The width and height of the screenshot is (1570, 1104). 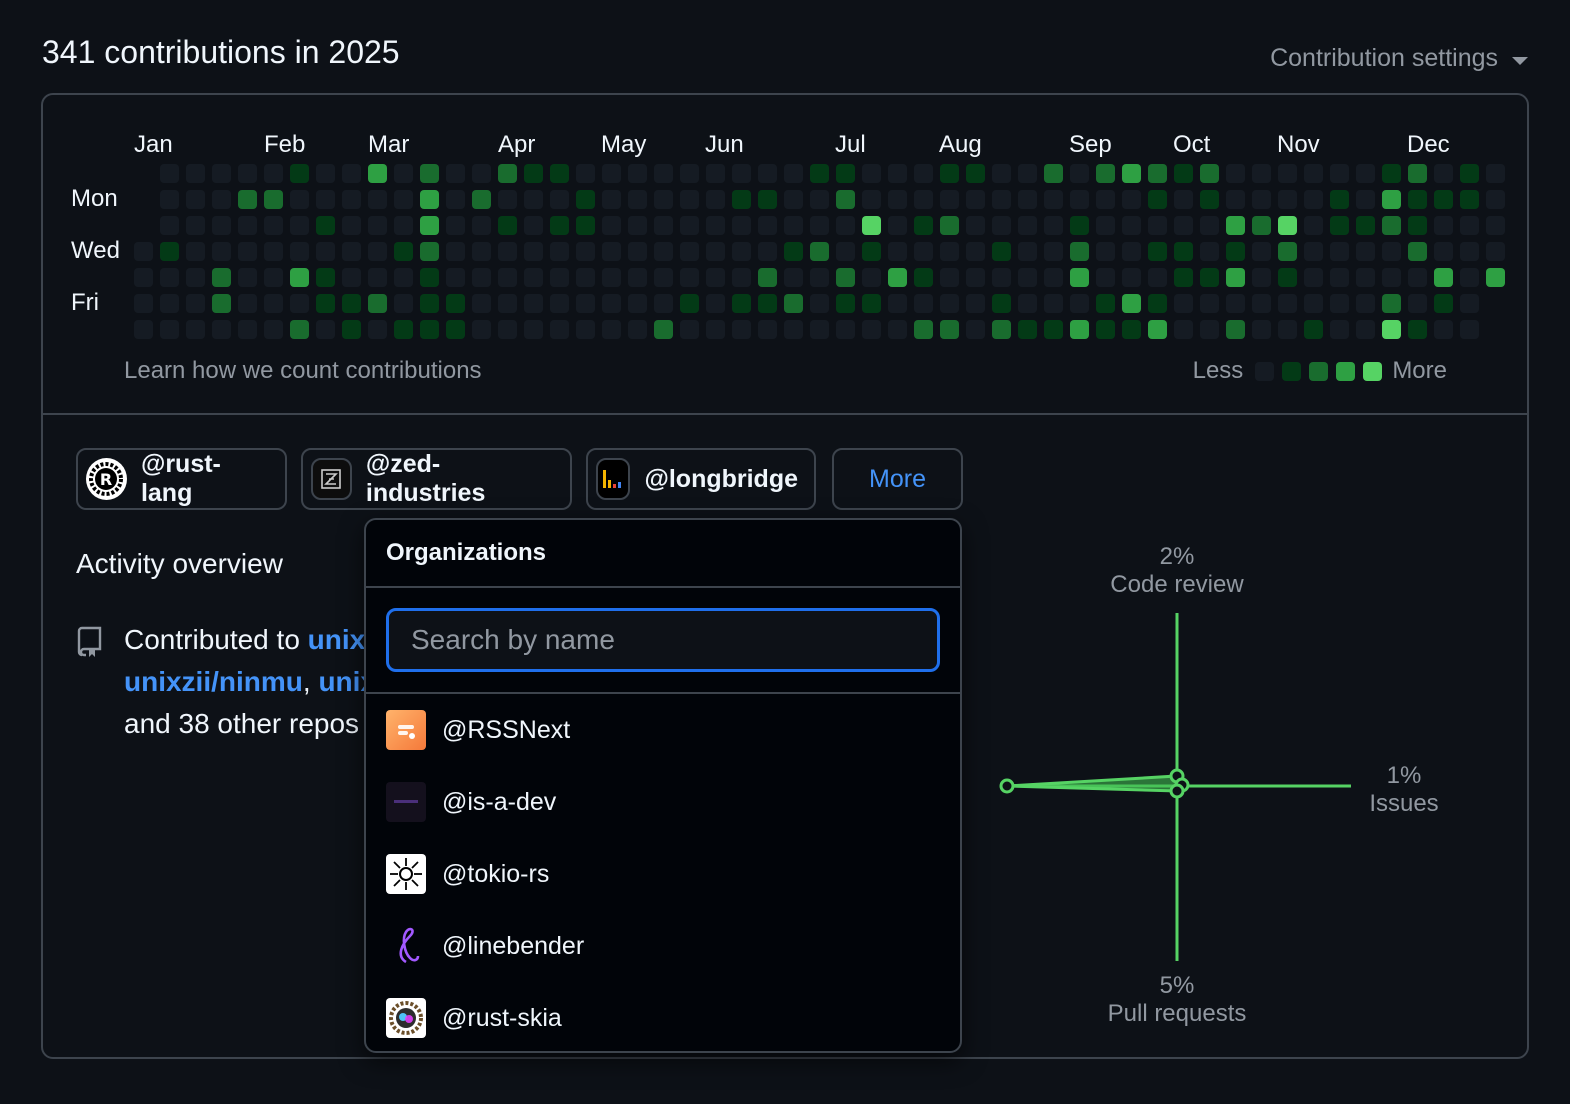 What do you see at coordinates (213, 681) in the screenshot?
I see `repo-link: unixzii/ninmu` at bounding box center [213, 681].